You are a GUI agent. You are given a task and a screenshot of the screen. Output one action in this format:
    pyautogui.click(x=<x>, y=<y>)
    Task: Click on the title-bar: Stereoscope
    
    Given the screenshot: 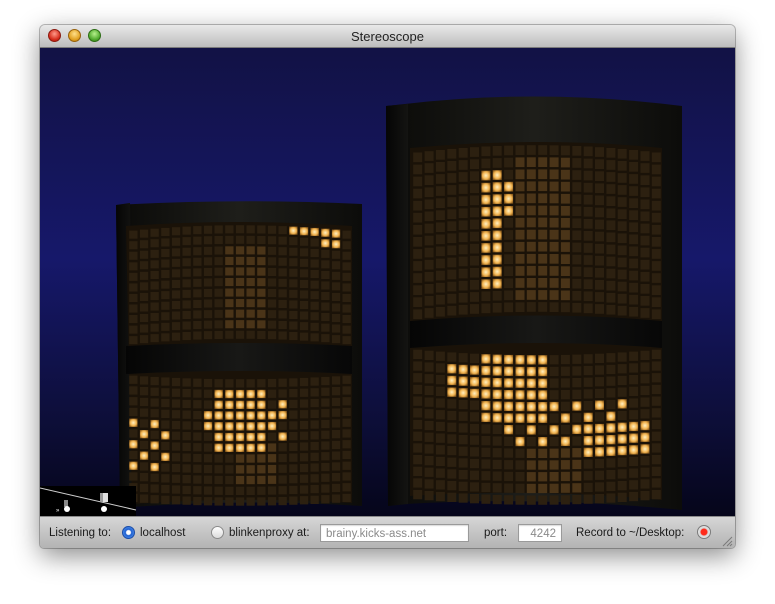 What is the action you would take?
    pyautogui.click(x=387, y=36)
    